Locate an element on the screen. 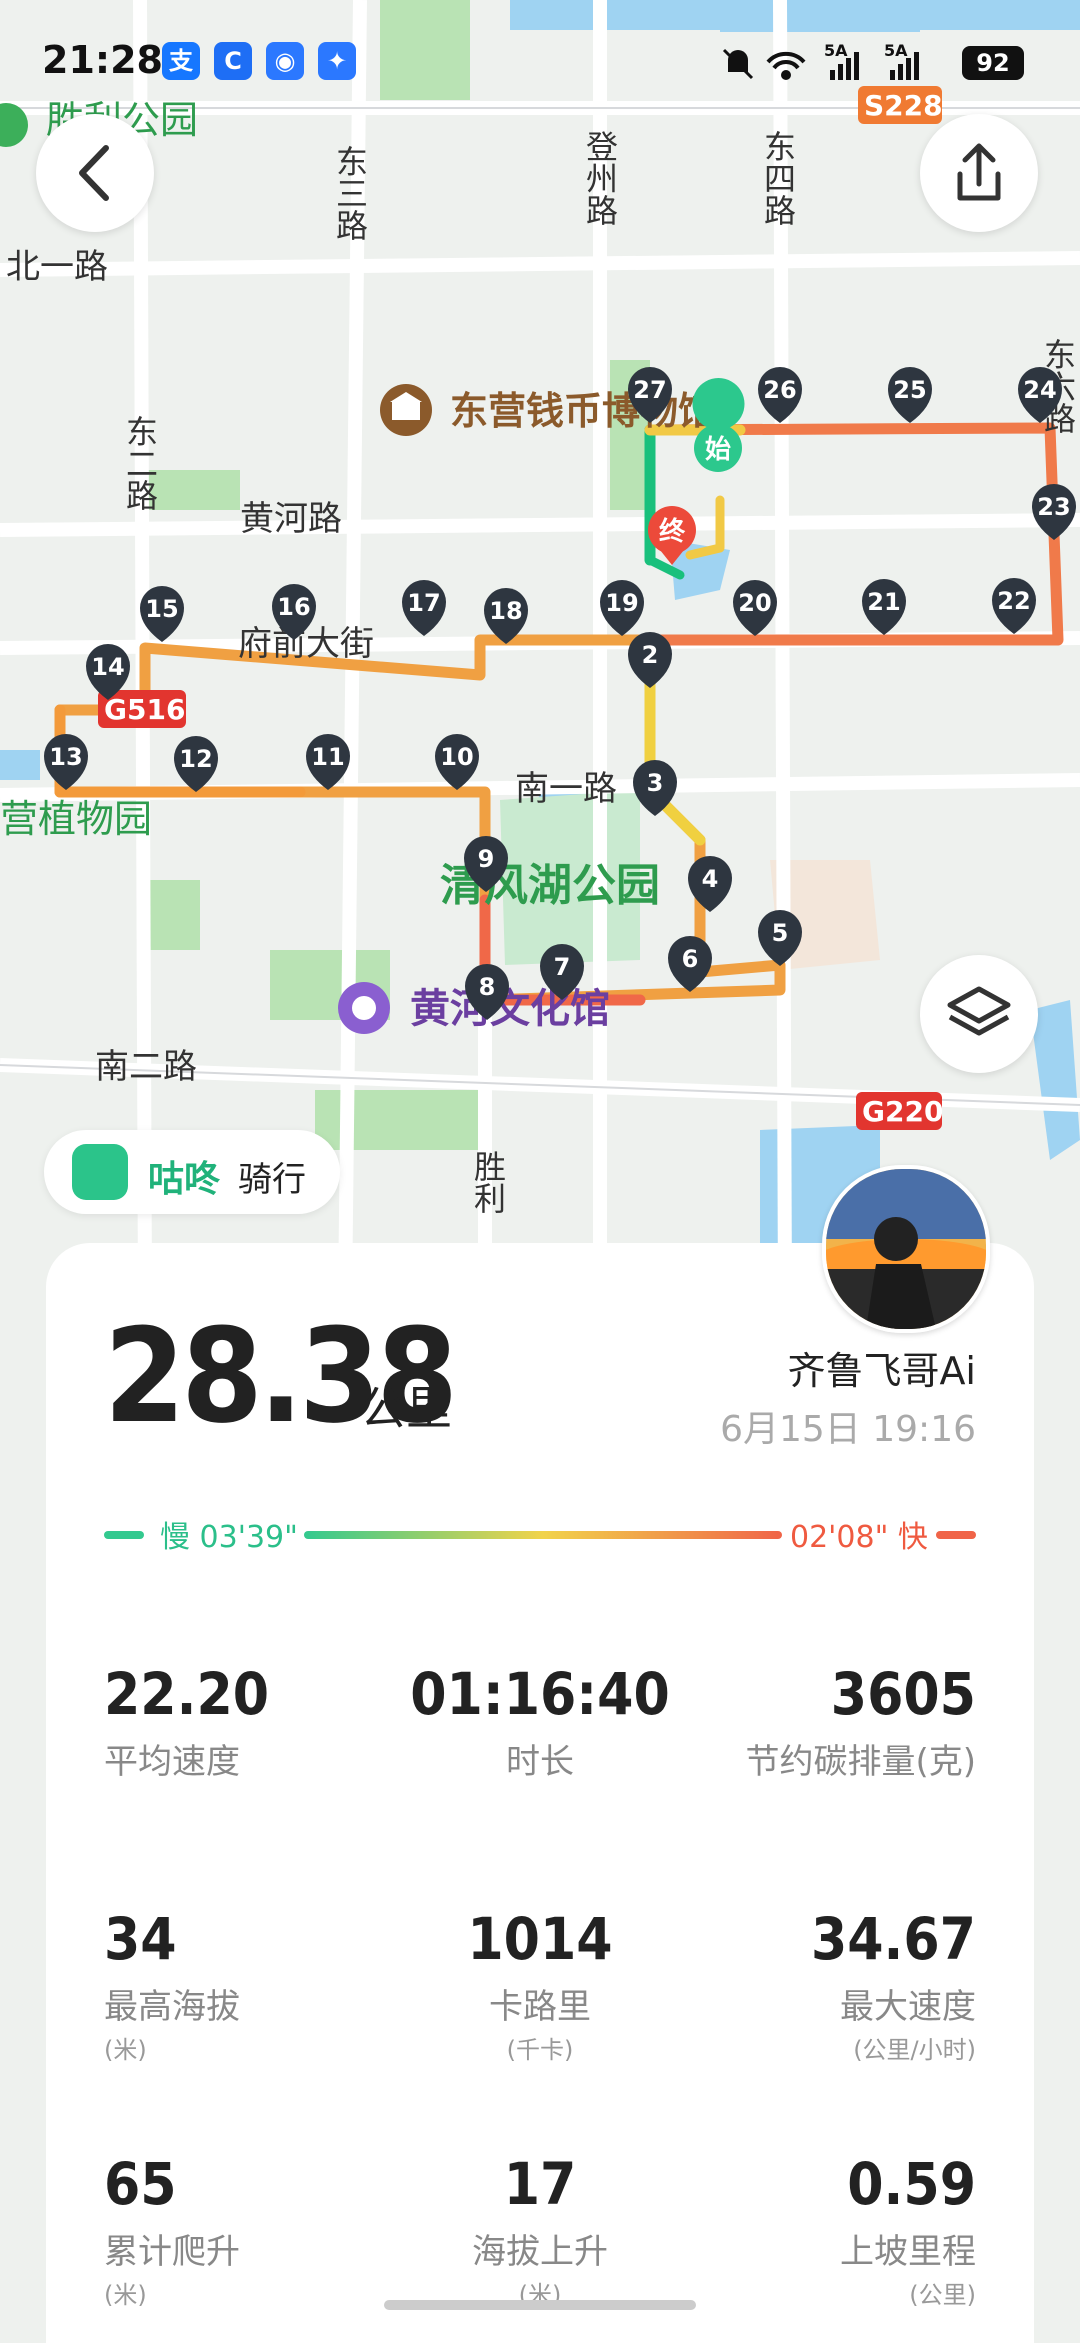  wifi-icon is located at coordinates (786, 65).